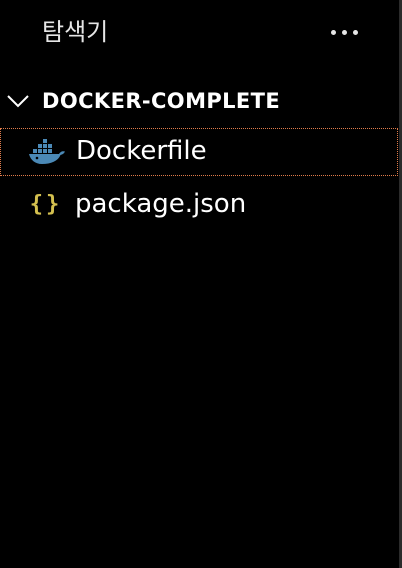 Image resolution: width=402 pixels, height=568 pixels. Describe the element at coordinates (47, 152) in the screenshot. I see `docker-whale-icon` at that location.